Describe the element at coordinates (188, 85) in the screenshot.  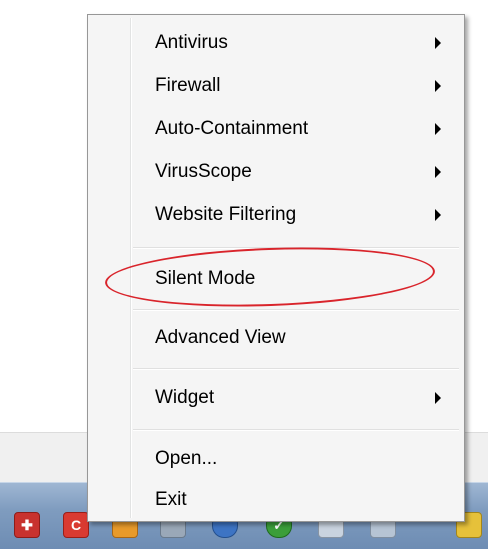
I see `menu-item-label: Firewall` at that location.